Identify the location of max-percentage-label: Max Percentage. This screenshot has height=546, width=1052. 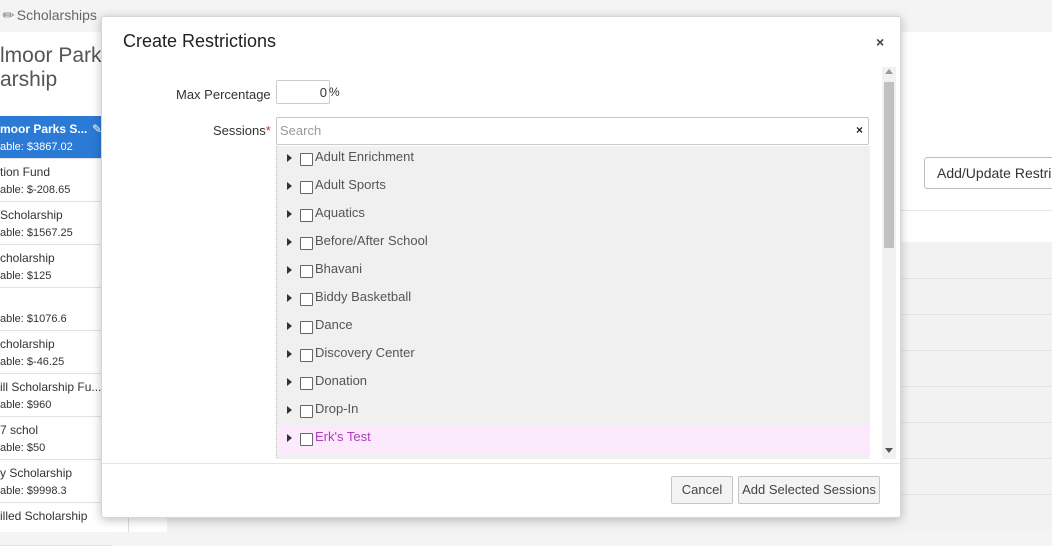
(223, 94).